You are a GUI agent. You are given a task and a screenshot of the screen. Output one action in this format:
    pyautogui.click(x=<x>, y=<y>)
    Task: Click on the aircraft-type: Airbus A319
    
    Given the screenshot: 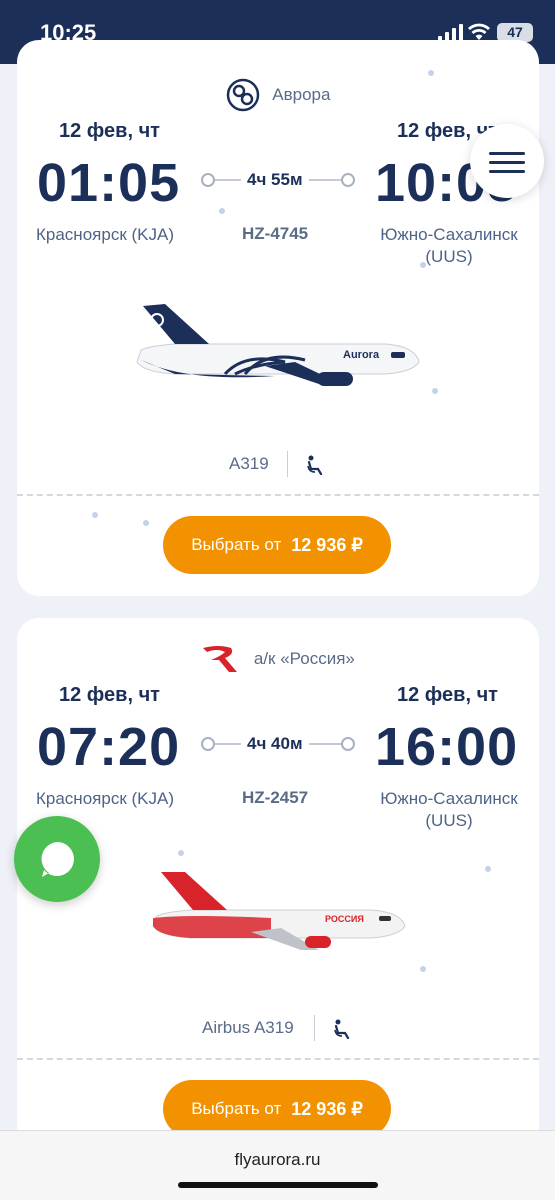 What is the action you would take?
    pyautogui.click(x=248, y=1027)
    